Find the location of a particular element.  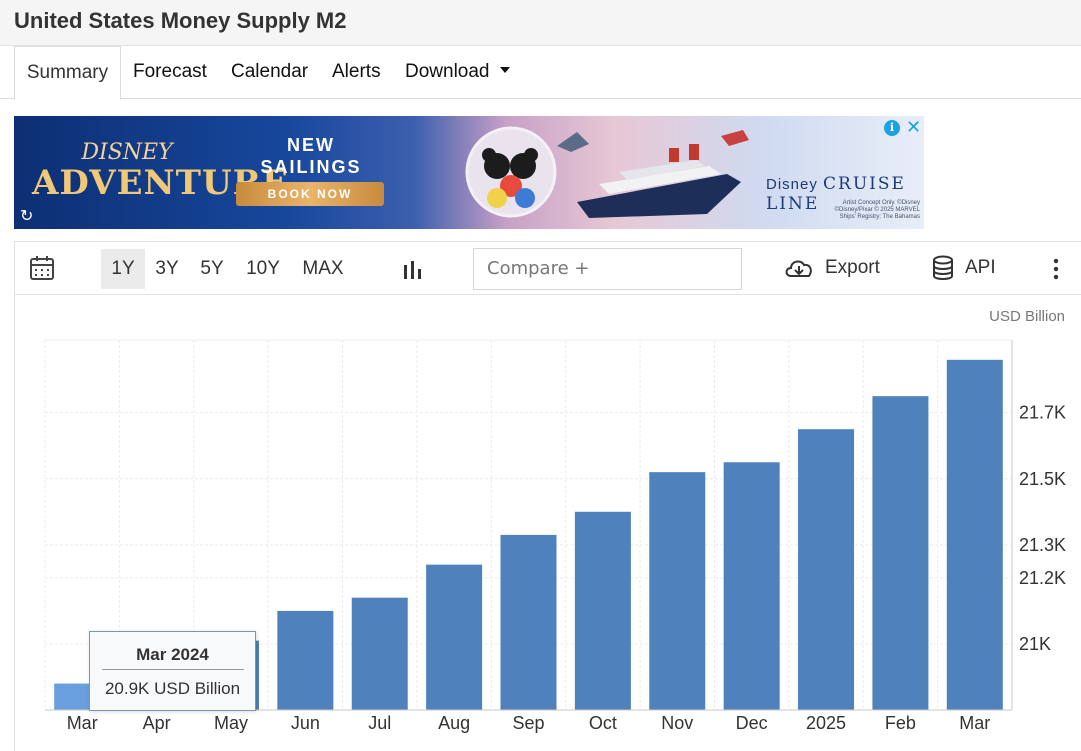

x-tick-label: Oct is located at coordinates (603, 723).